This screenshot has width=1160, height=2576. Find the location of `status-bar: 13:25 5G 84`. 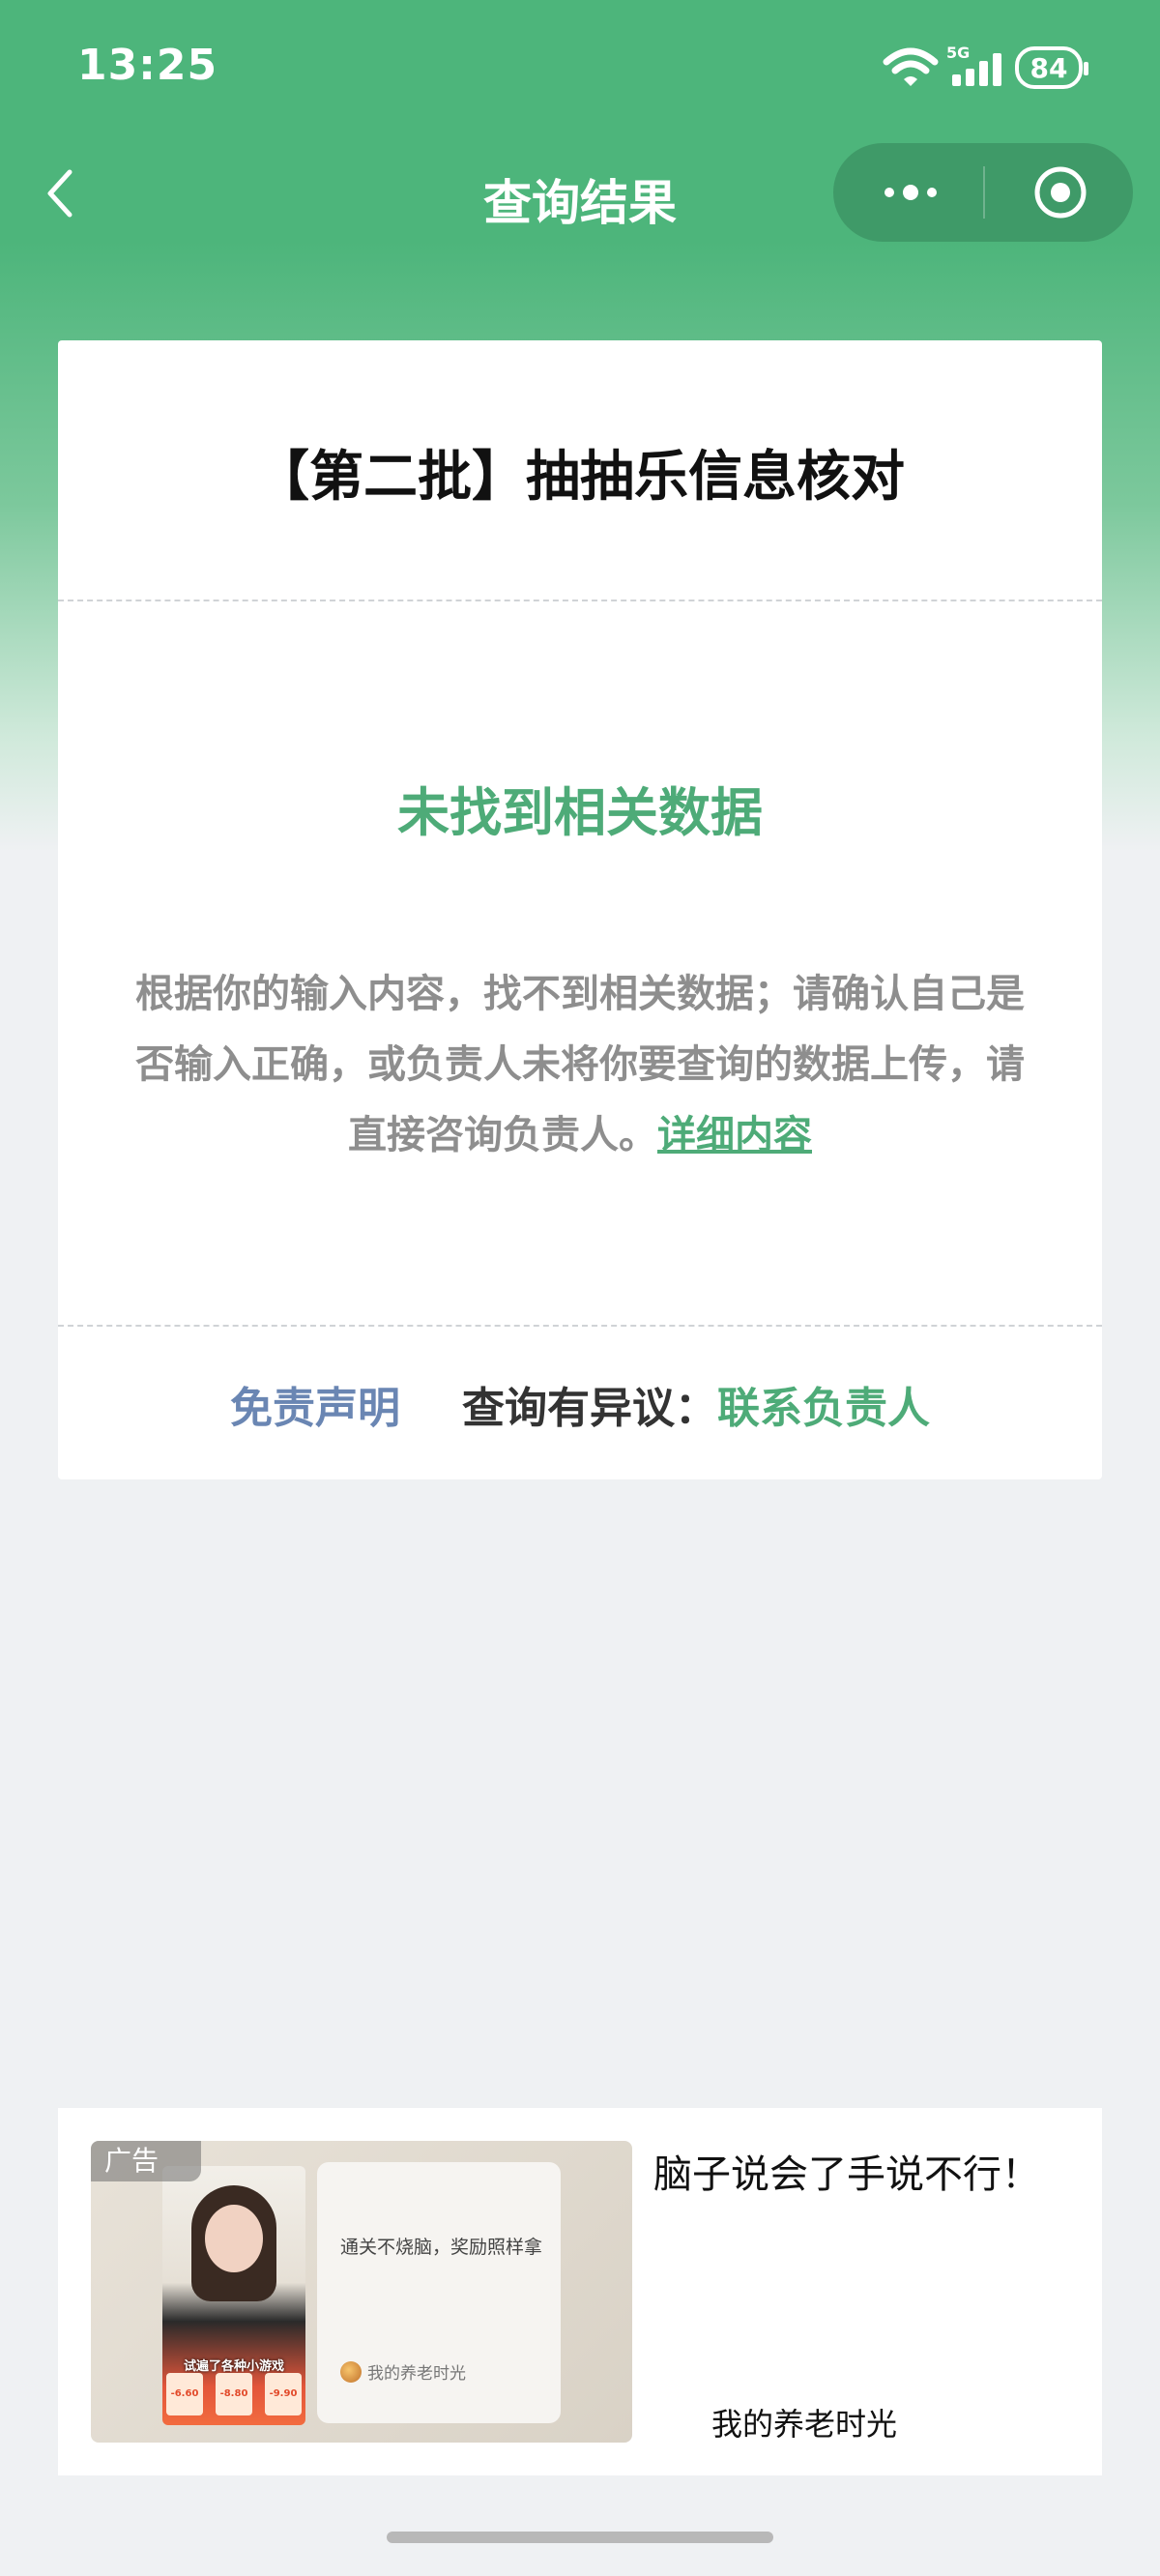

status-bar: 13:25 5G 84 is located at coordinates (580, 67).